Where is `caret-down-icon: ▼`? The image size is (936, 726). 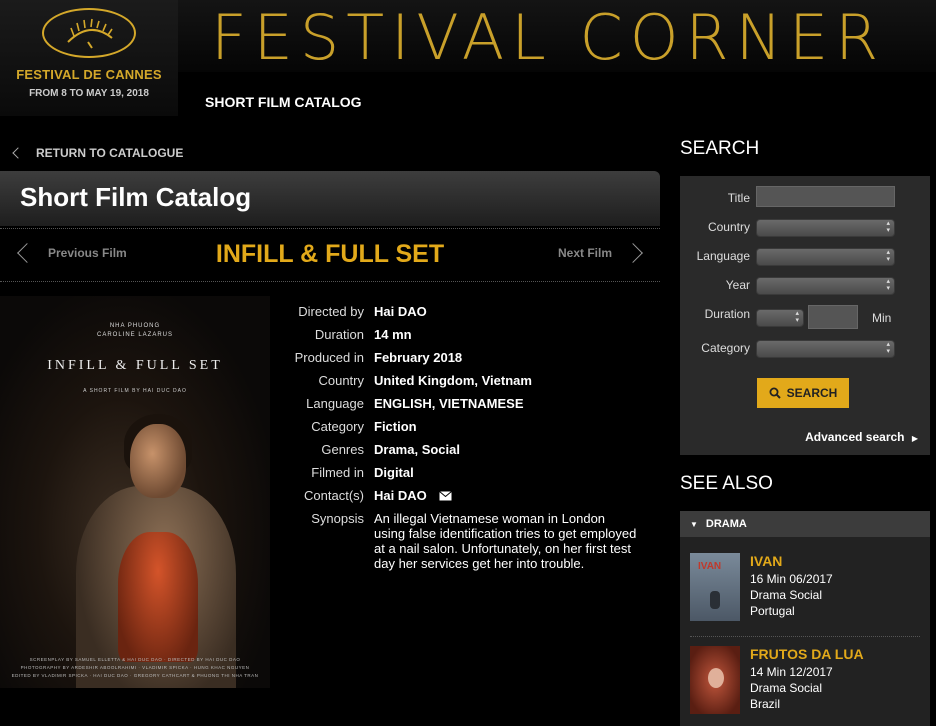
caret-down-icon: ▼ is located at coordinates (694, 524).